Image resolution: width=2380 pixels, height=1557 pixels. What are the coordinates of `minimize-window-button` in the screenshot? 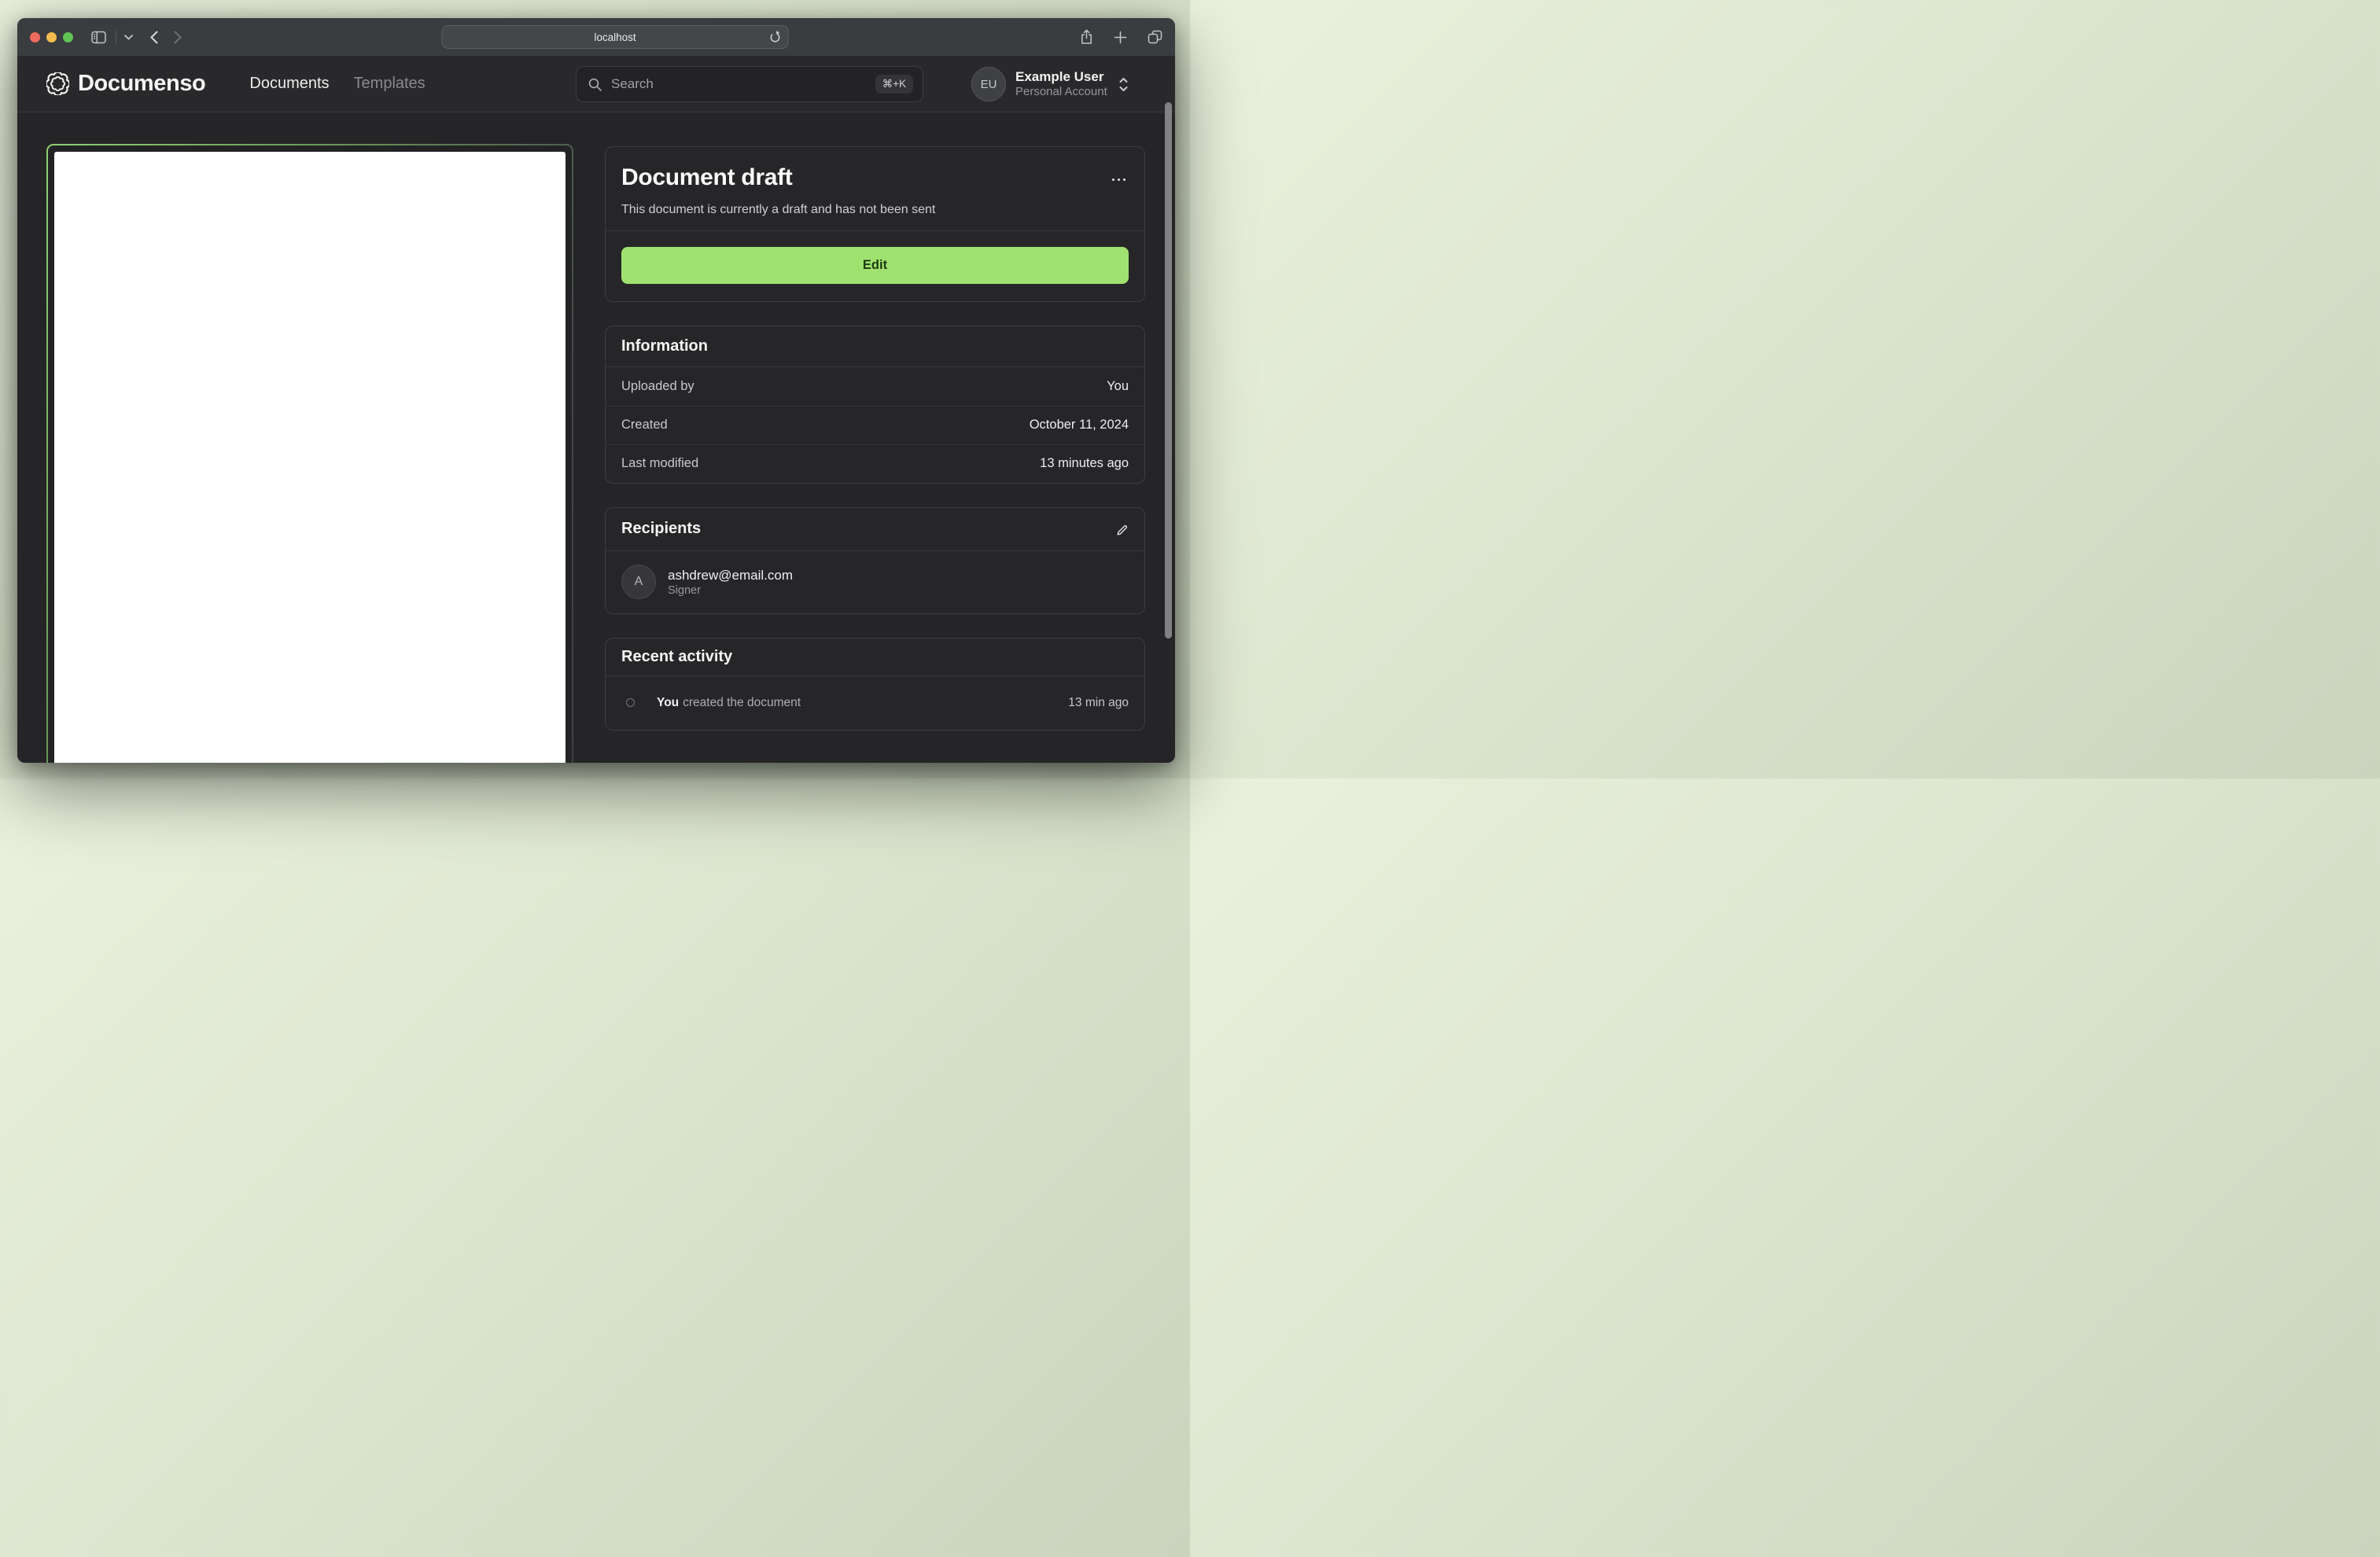 It's located at (51, 36).